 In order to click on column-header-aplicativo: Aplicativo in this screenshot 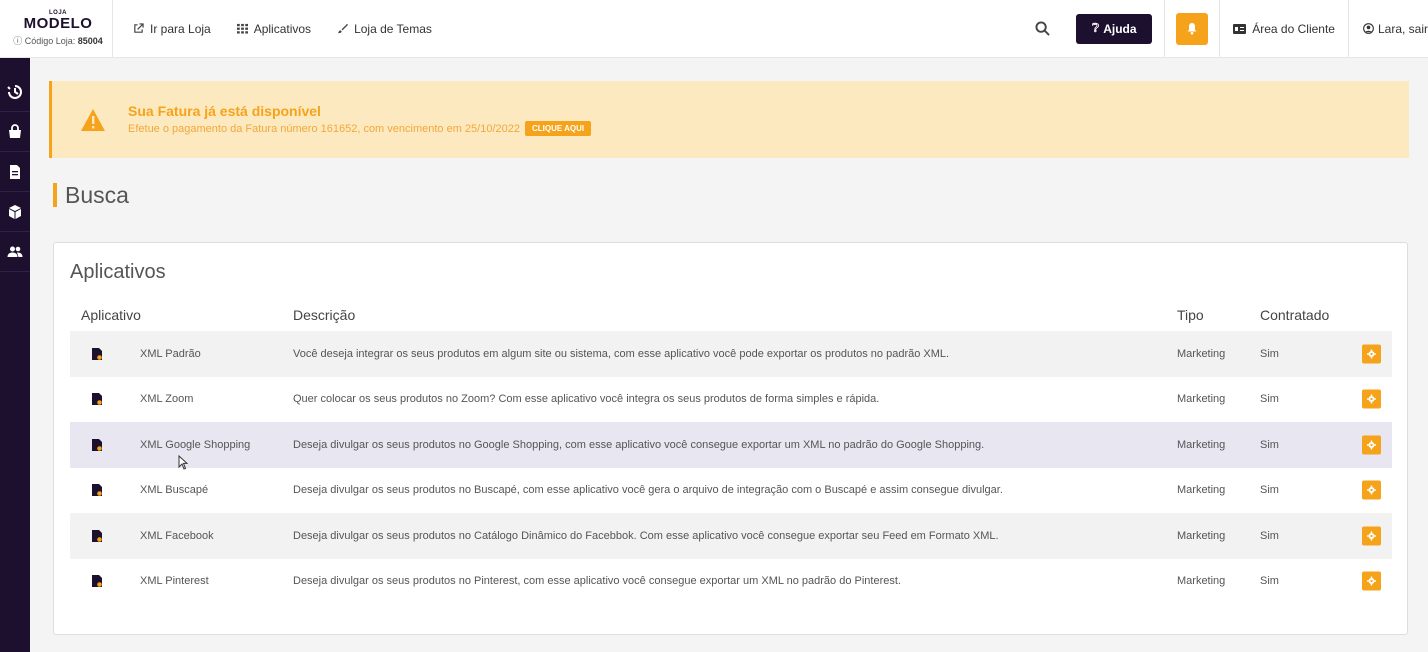, I will do `click(111, 315)`.